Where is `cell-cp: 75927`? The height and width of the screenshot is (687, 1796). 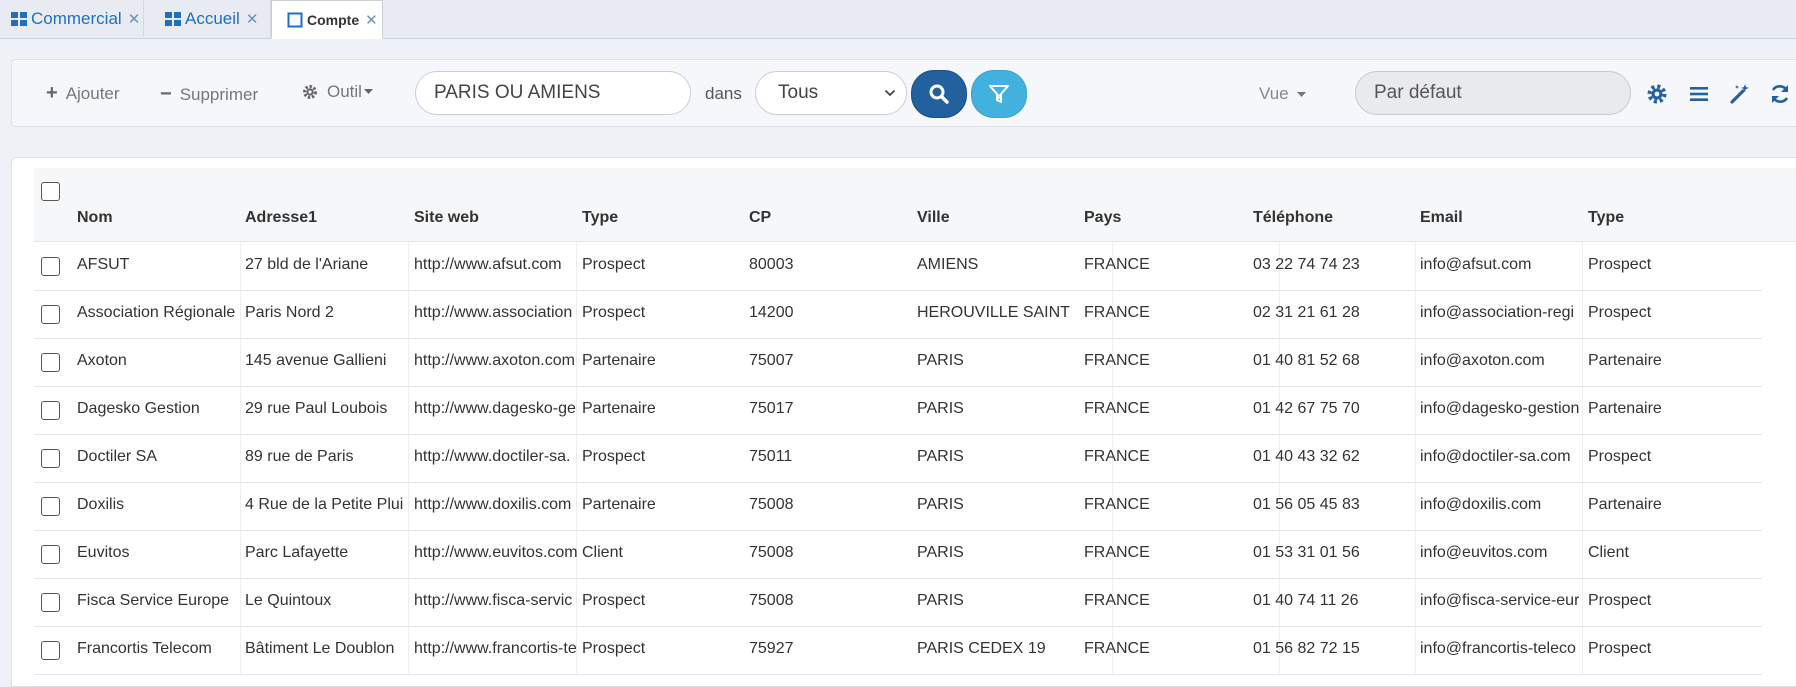 cell-cp: 75927 is located at coordinates (771, 648).